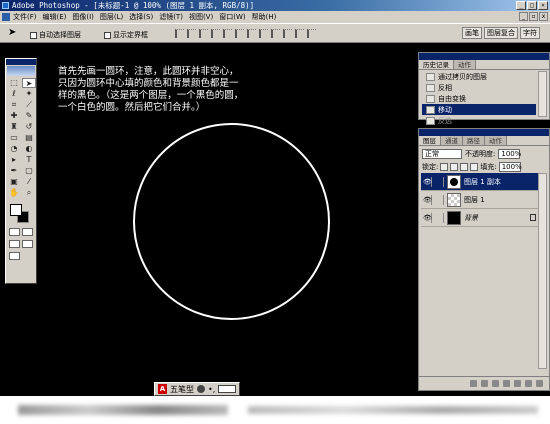 The width and height of the screenshot is (550, 424). What do you see at coordinates (543, 5) in the screenshot?
I see `close-button: ×` at bounding box center [543, 5].